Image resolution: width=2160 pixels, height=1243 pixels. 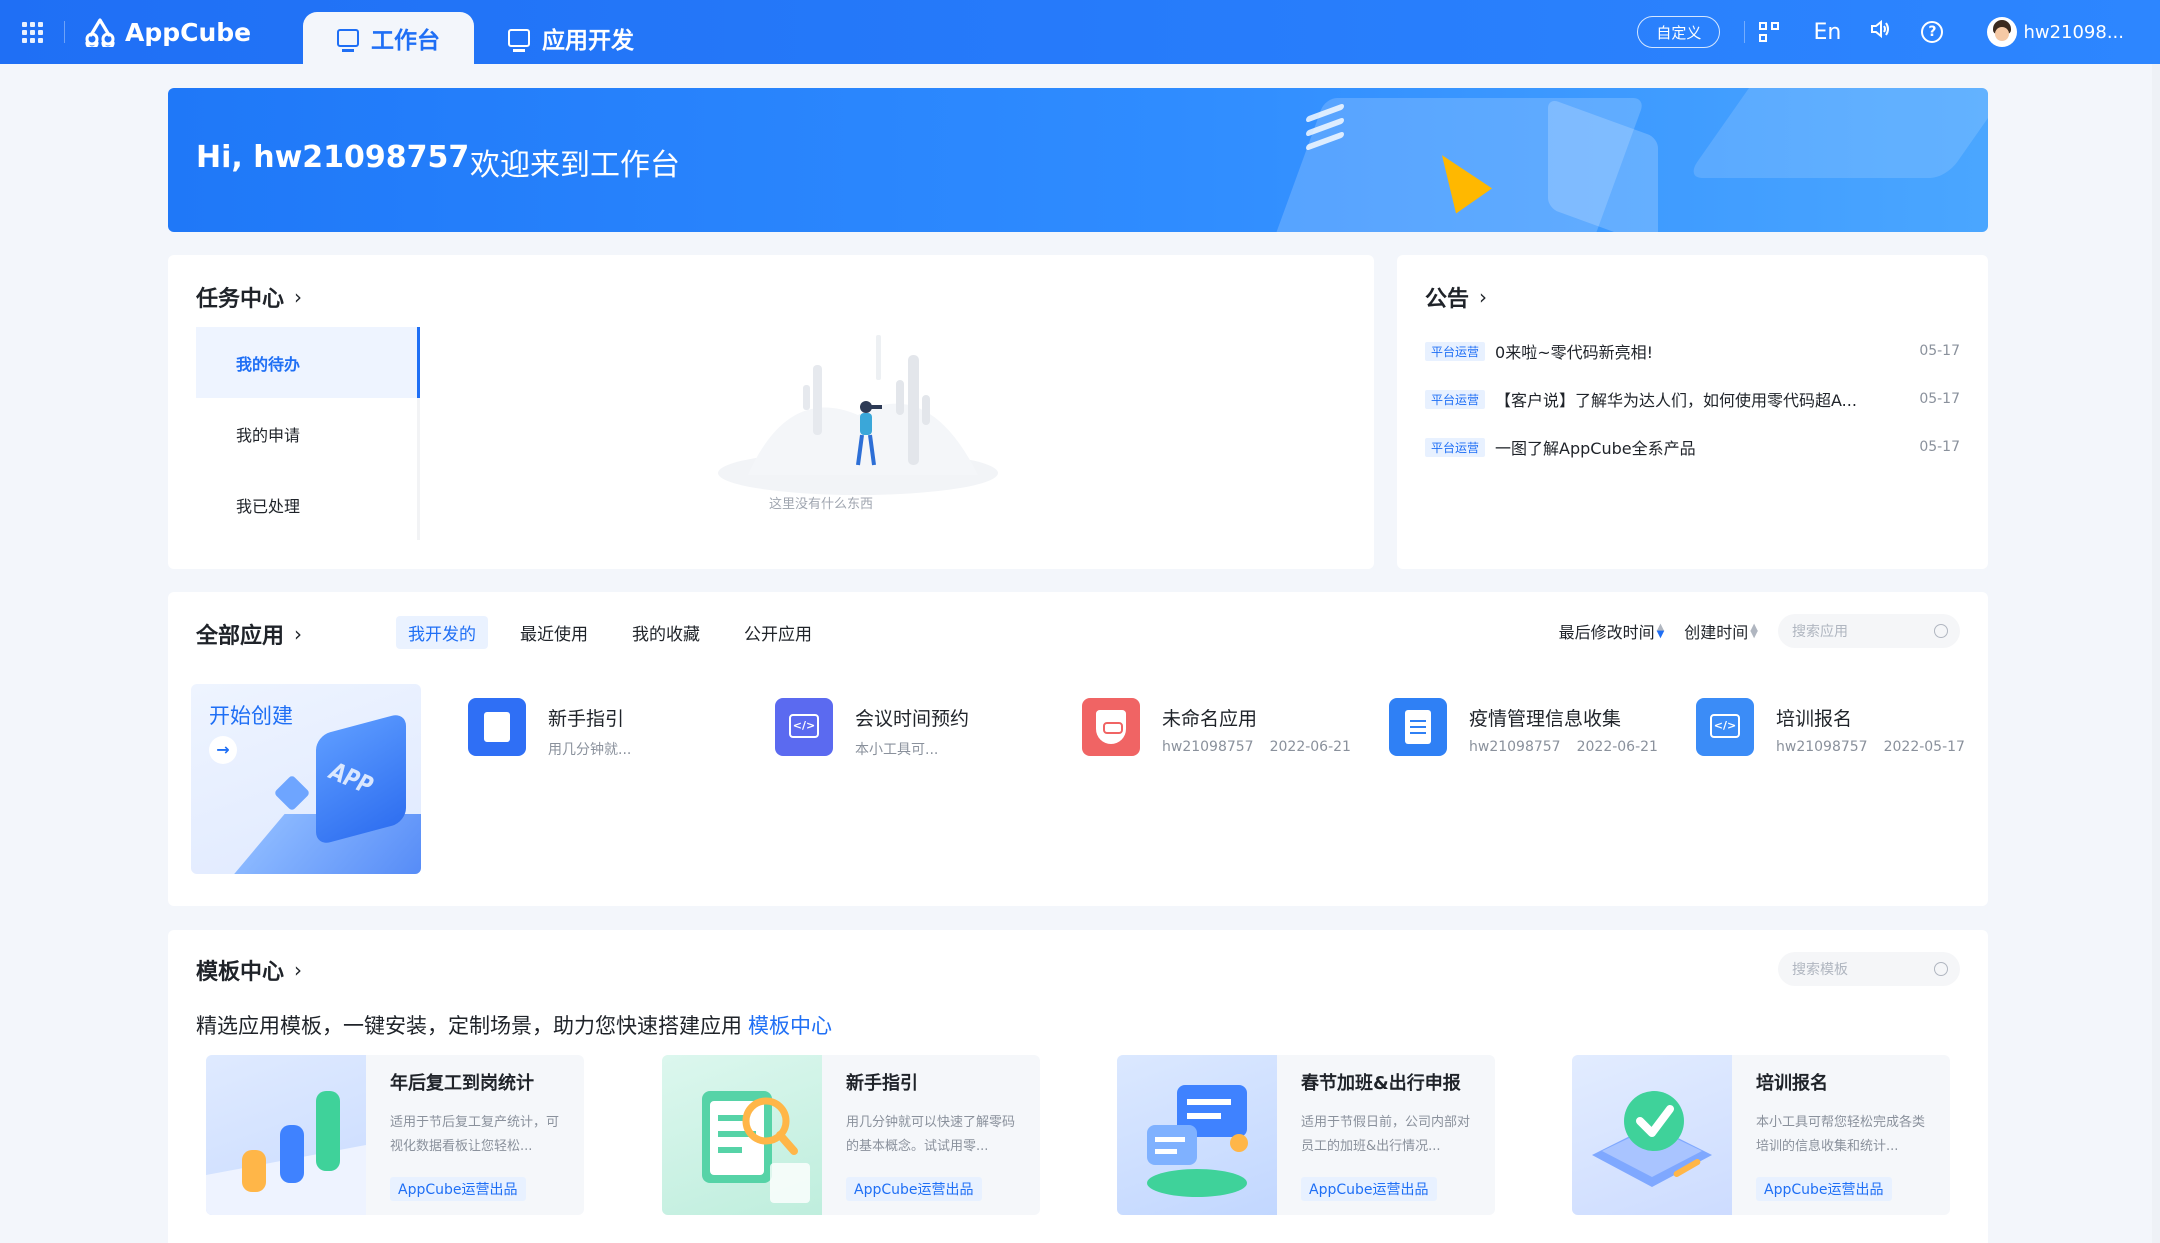 What do you see at coordinates (519, 40) in the screenshot?
I see `code-window-icon` at bounding box center [519, 40].